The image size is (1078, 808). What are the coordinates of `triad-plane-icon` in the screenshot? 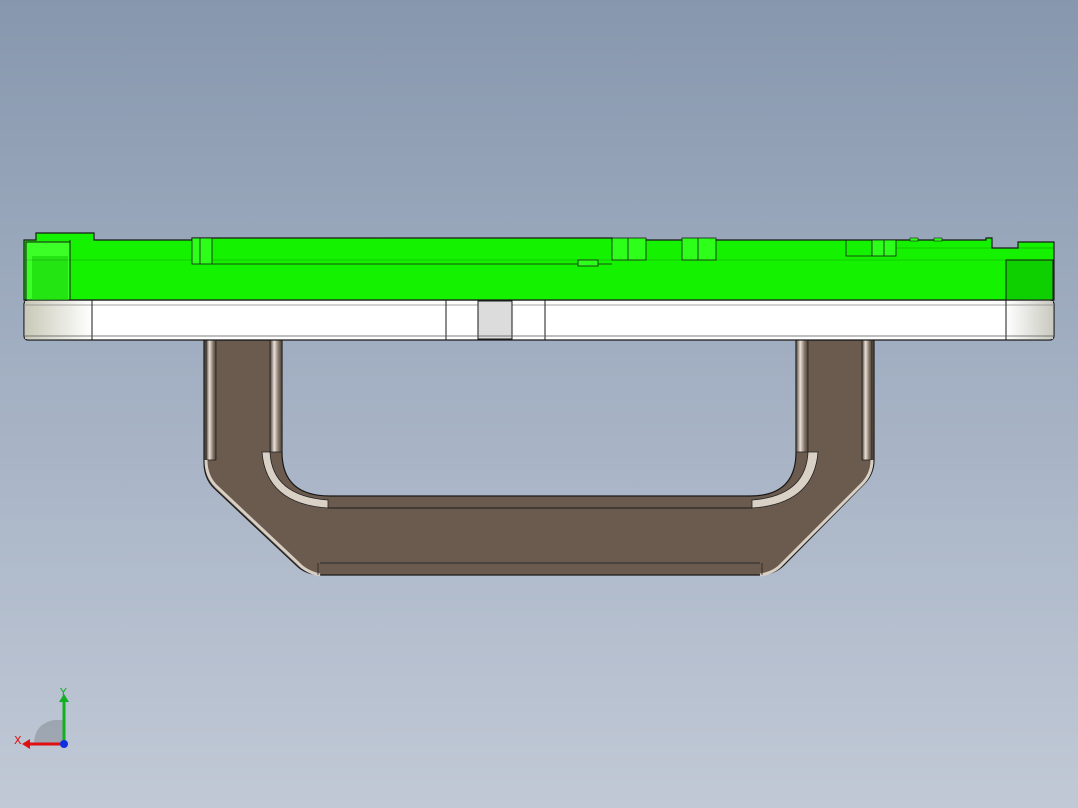 It's located at (49, 732).